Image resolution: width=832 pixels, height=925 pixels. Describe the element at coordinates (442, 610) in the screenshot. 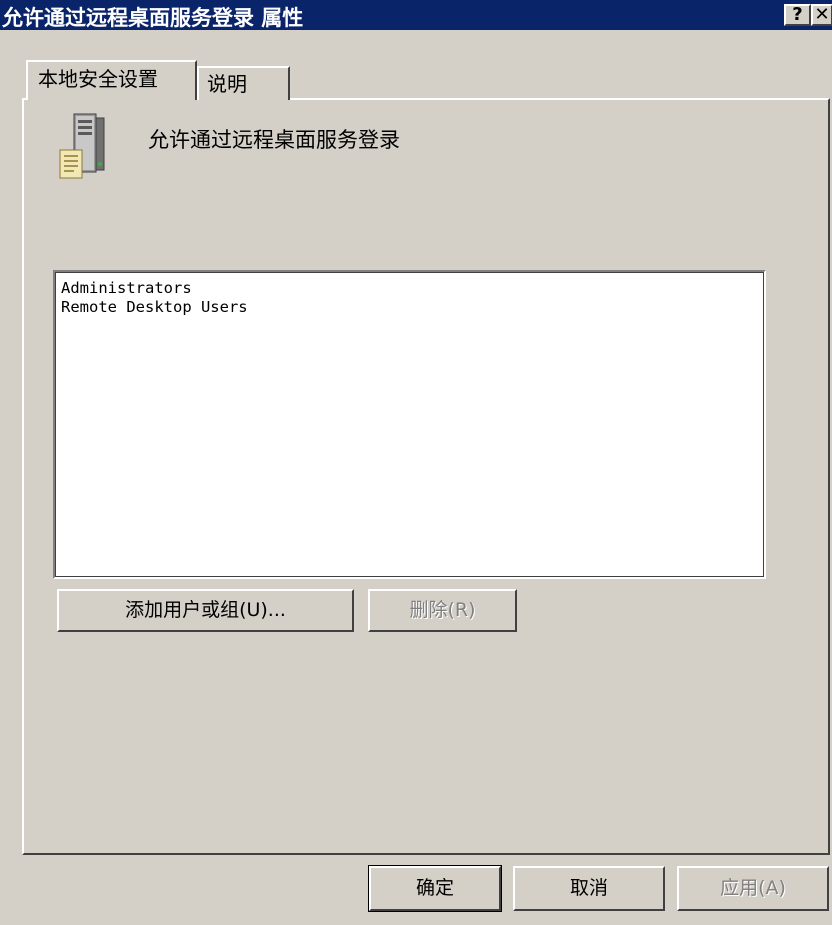

I see `remove-button: 删除(R)` at that location.